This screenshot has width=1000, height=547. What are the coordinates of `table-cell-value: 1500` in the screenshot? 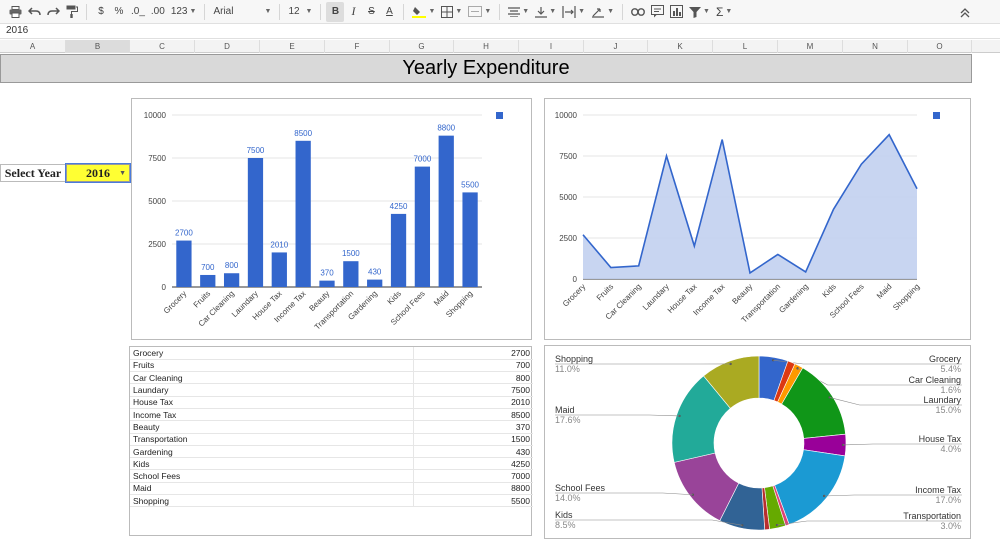 It's located at (472, 439).